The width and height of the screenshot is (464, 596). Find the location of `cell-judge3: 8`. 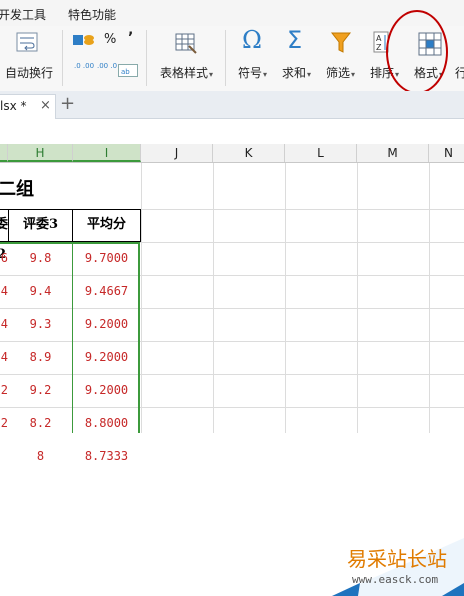

cell-judge3: 8 is located at coordinates (40, 456).